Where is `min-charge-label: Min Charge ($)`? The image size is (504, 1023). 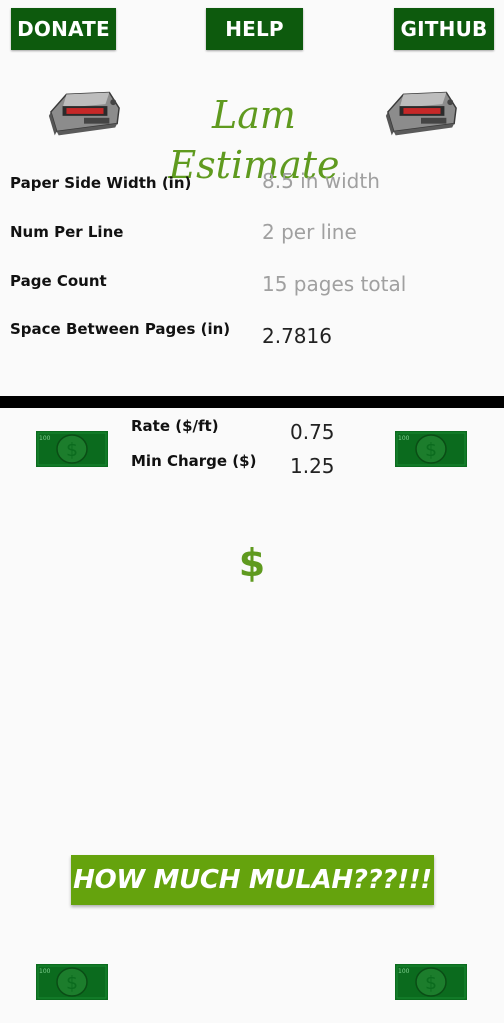
min-charge-label: Min Charge ($) is located at coordinates (194, 461).